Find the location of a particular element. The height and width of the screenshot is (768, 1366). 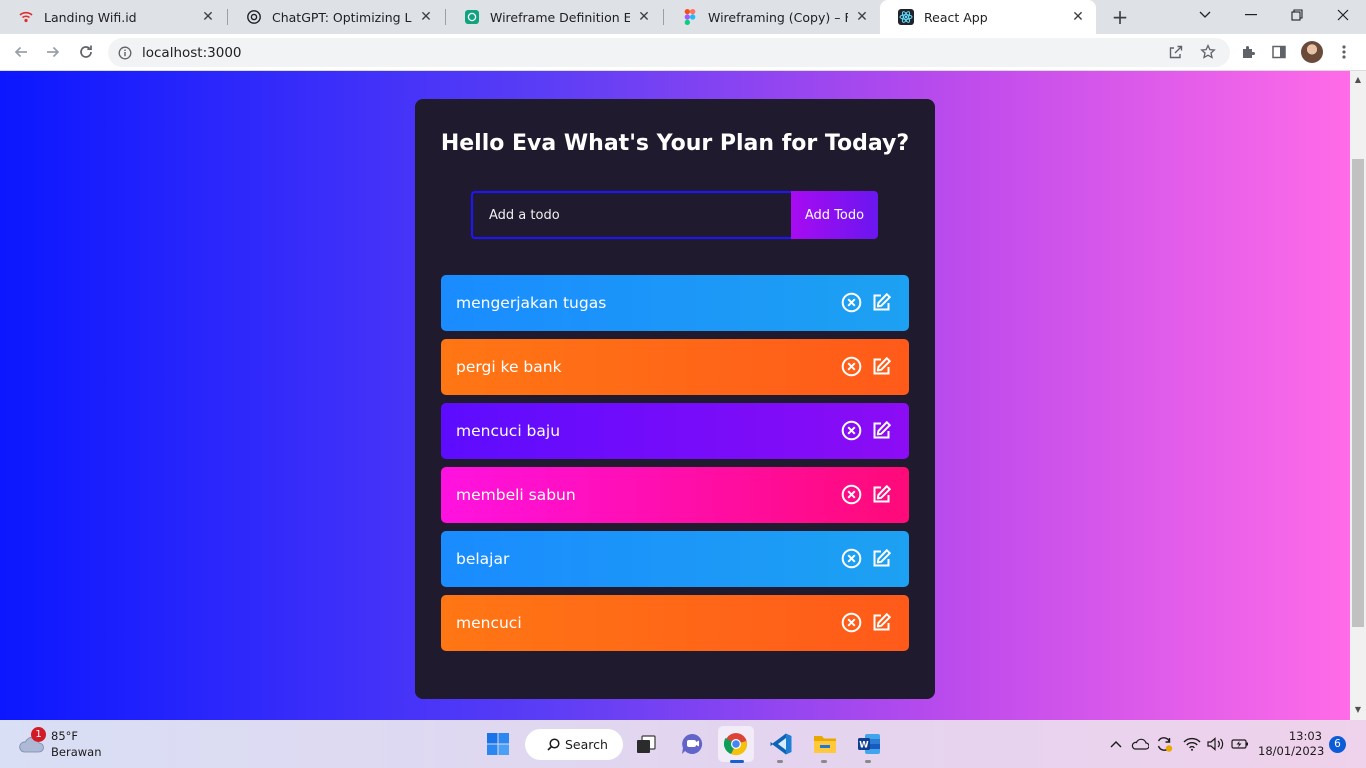

battery-charging-icon is located at coordinates (1240, 744).